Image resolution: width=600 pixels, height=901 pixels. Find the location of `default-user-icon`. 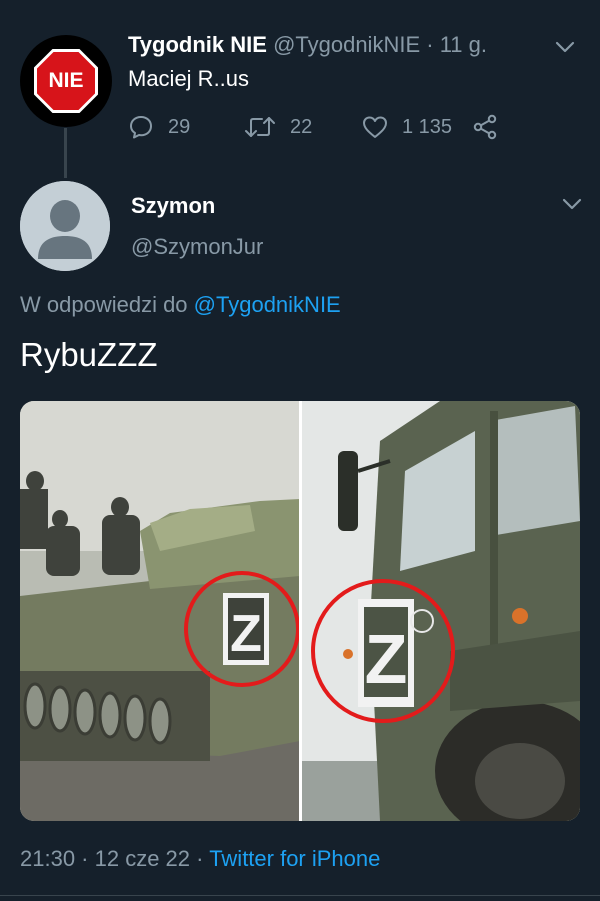

default-user-icon is located at coordinates (65, 226).